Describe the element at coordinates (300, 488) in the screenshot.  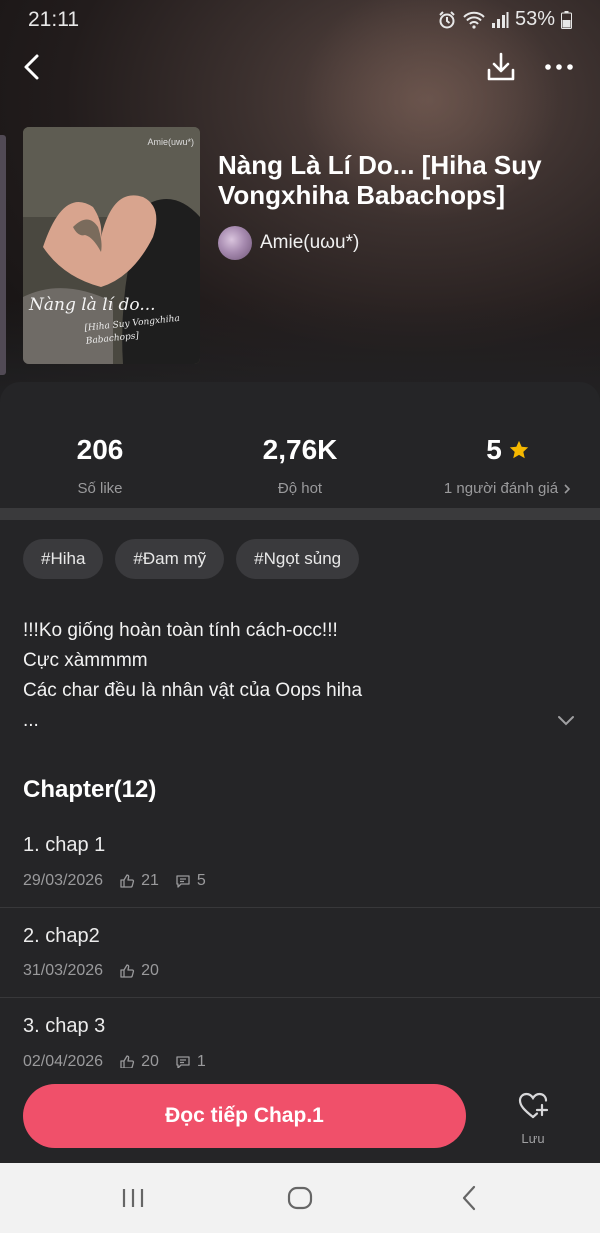
I see `stat-hot-label: Độ hot` at that location.